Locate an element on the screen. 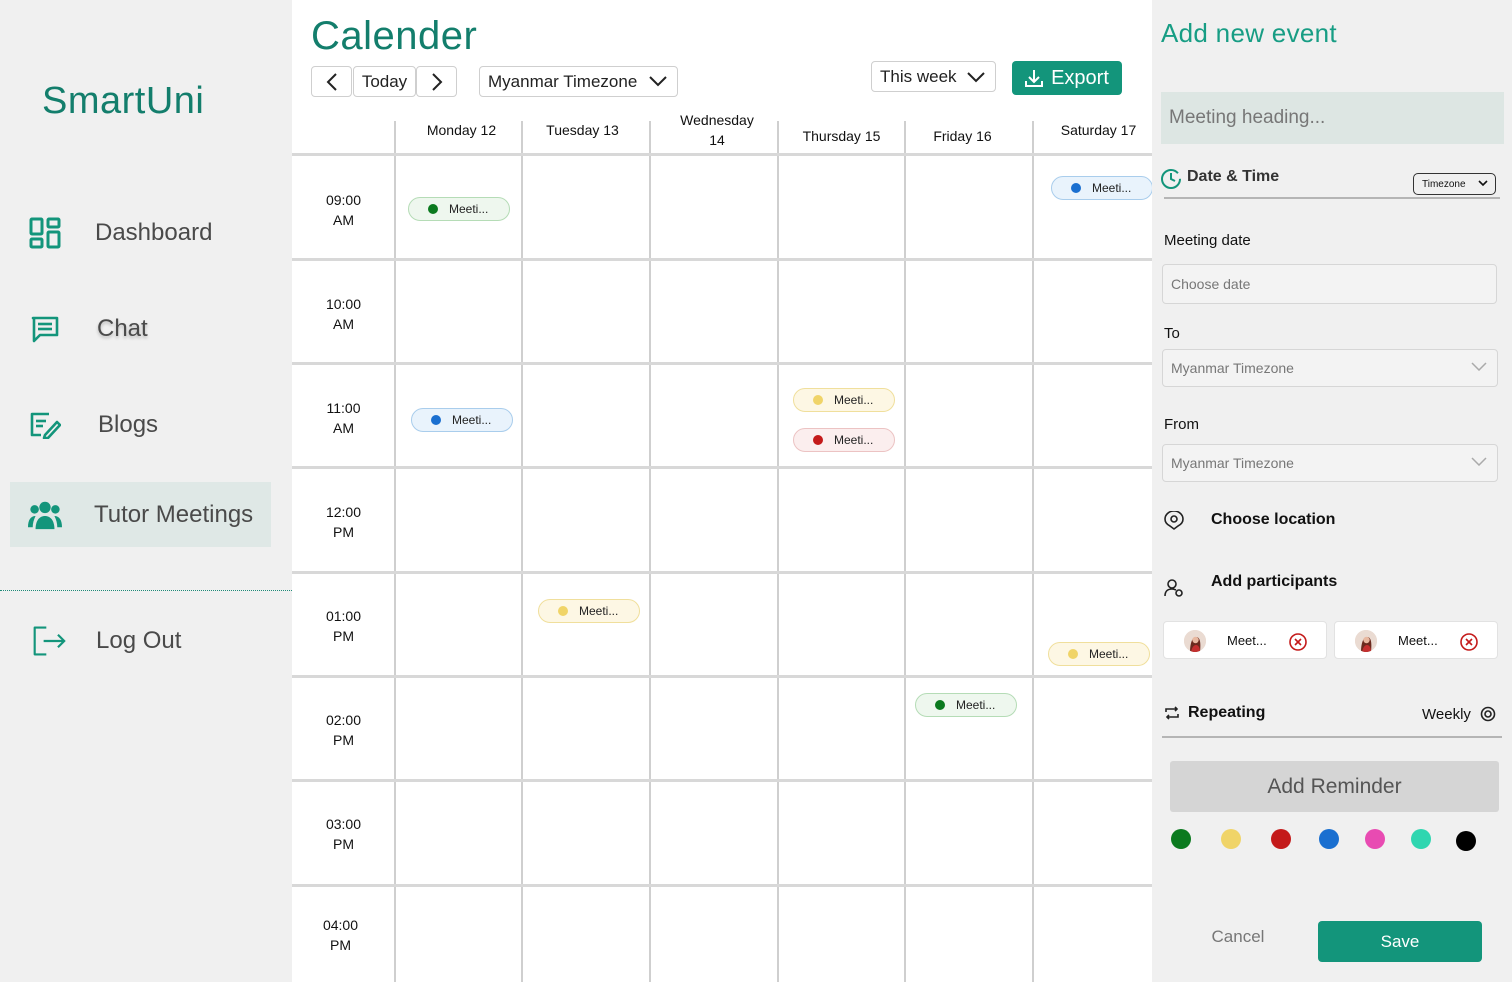 This screenshot has width=1512, height=982. blog-edit-icon is located at coordinates (45, 425).